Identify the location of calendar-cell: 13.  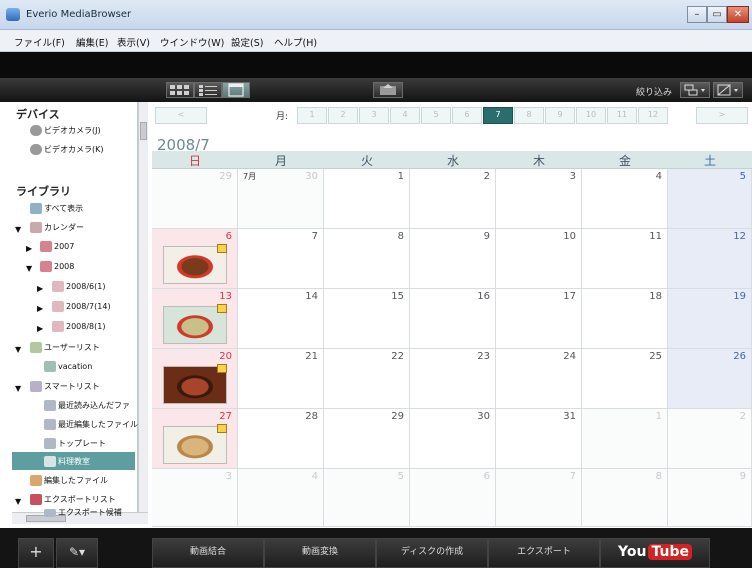
(195, 319).